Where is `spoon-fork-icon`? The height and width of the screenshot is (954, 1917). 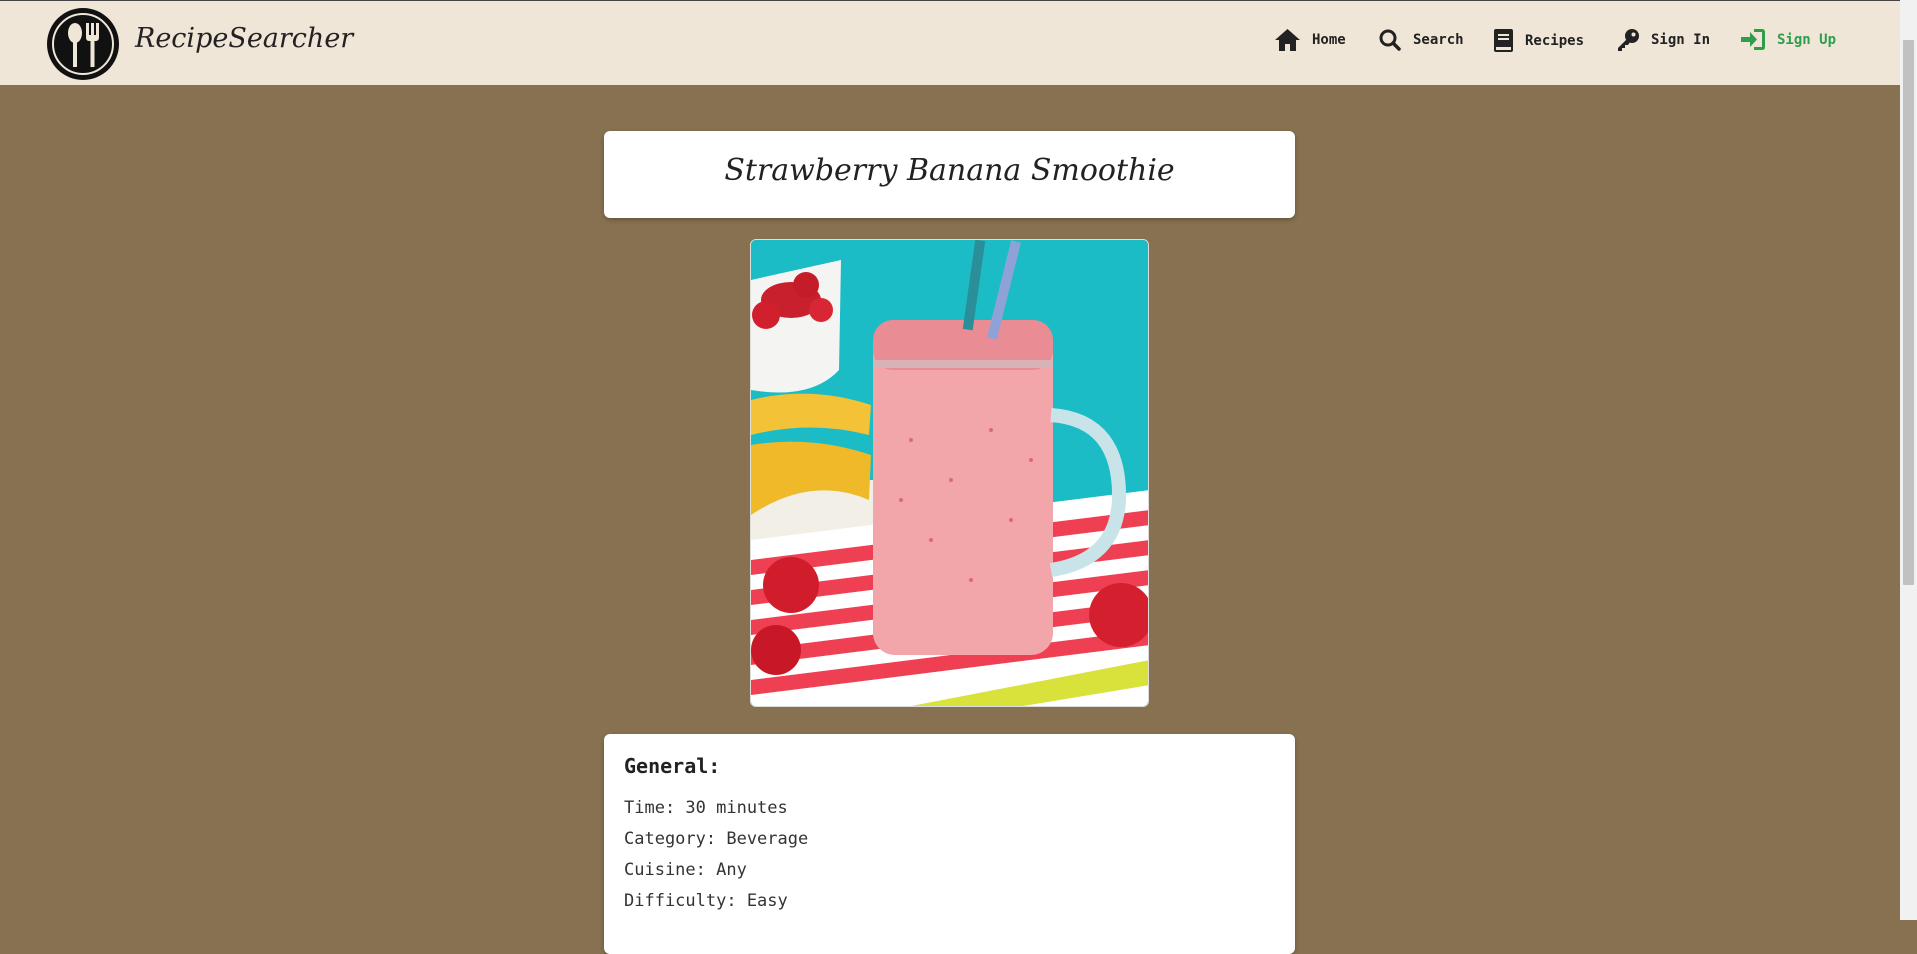
spoon-fork-icon is located at coordinates (83, 44).